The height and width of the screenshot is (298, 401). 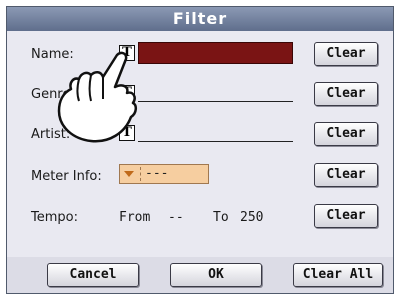 What do you see at coordinates (129, 174) in the screenshot?
I see `dropdown-arrow-icon` at bounding box center [129, 174].